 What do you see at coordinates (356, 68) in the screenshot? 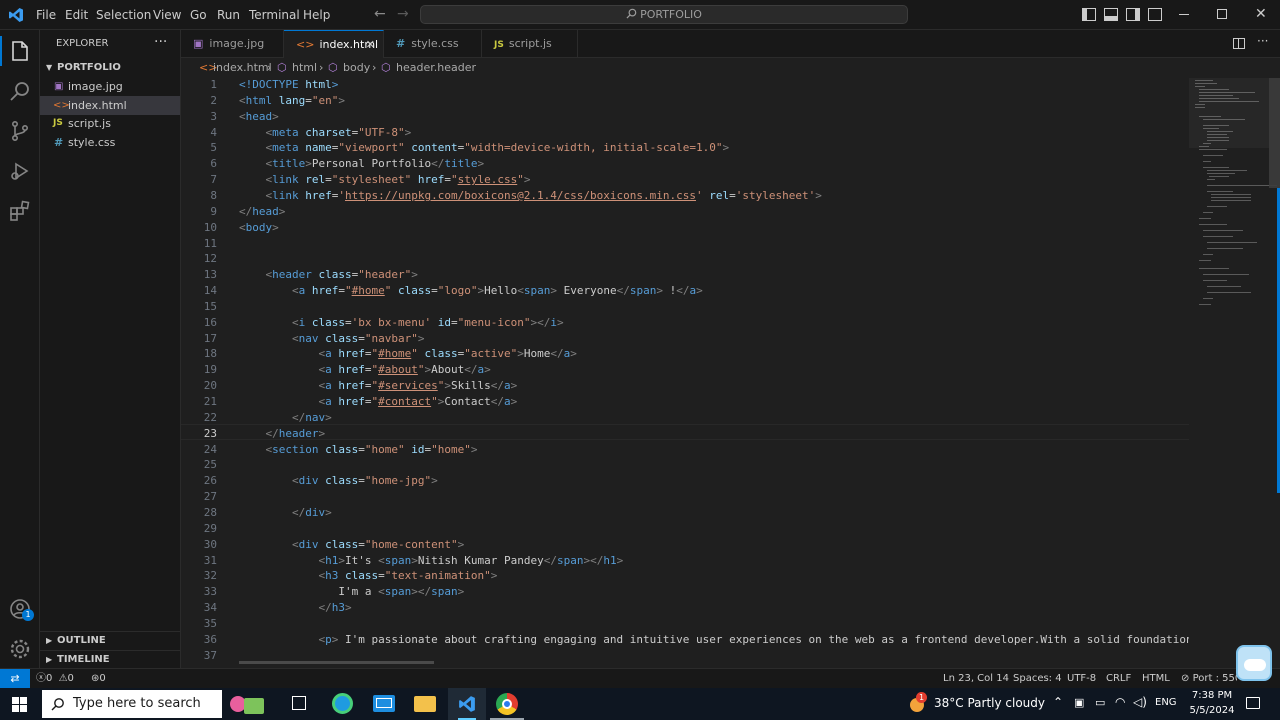
I see `breadcrumb-body: body` at bounding box center [356, 68].